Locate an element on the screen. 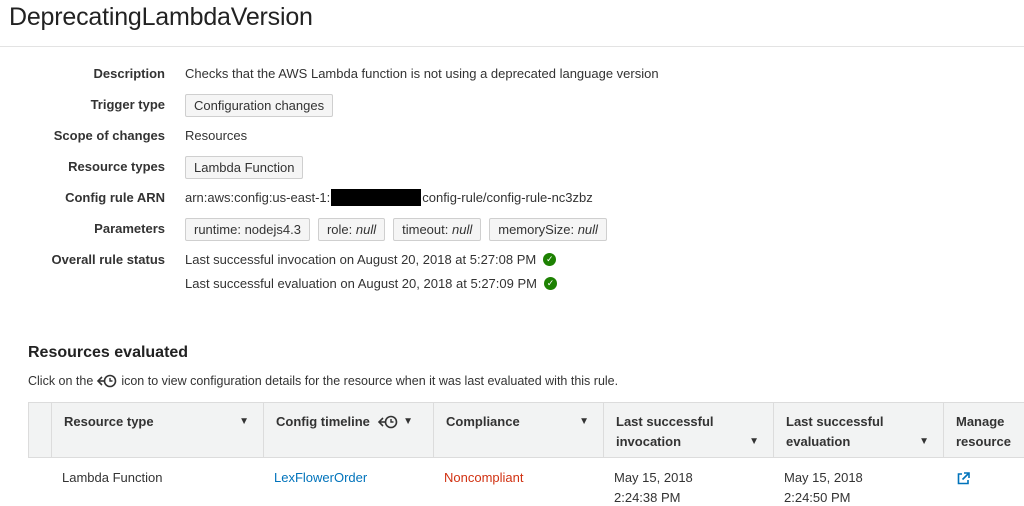 This screenshot has width=1024, height=506. column-last-evaluation: Last successful evaluation ▼ is located at coordinates (858, 430).